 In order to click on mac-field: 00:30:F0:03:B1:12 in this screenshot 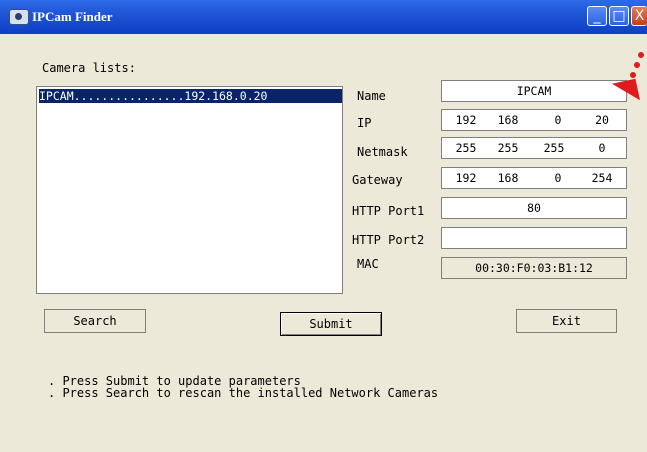, I will do `click(534, 268)`.